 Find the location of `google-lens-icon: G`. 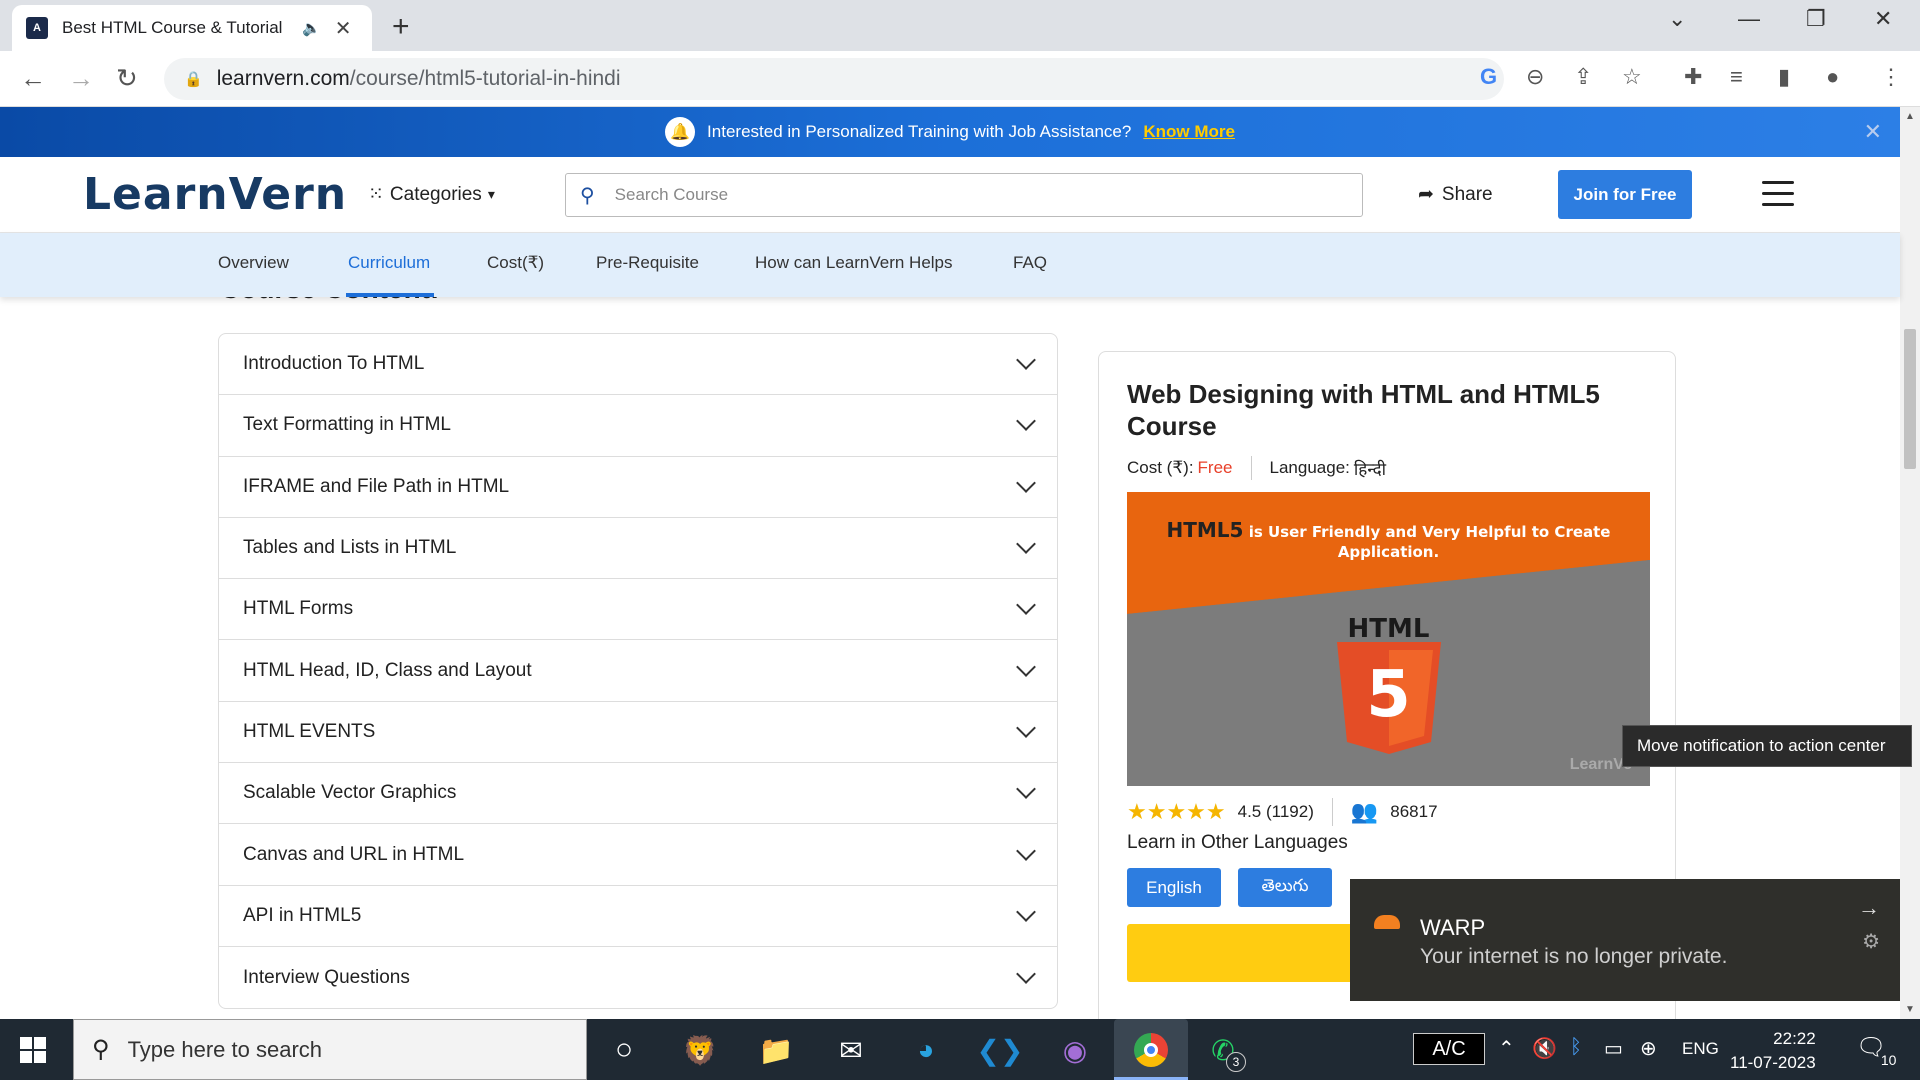

google-lens-icon: G is located at coordinates (1488, 77).